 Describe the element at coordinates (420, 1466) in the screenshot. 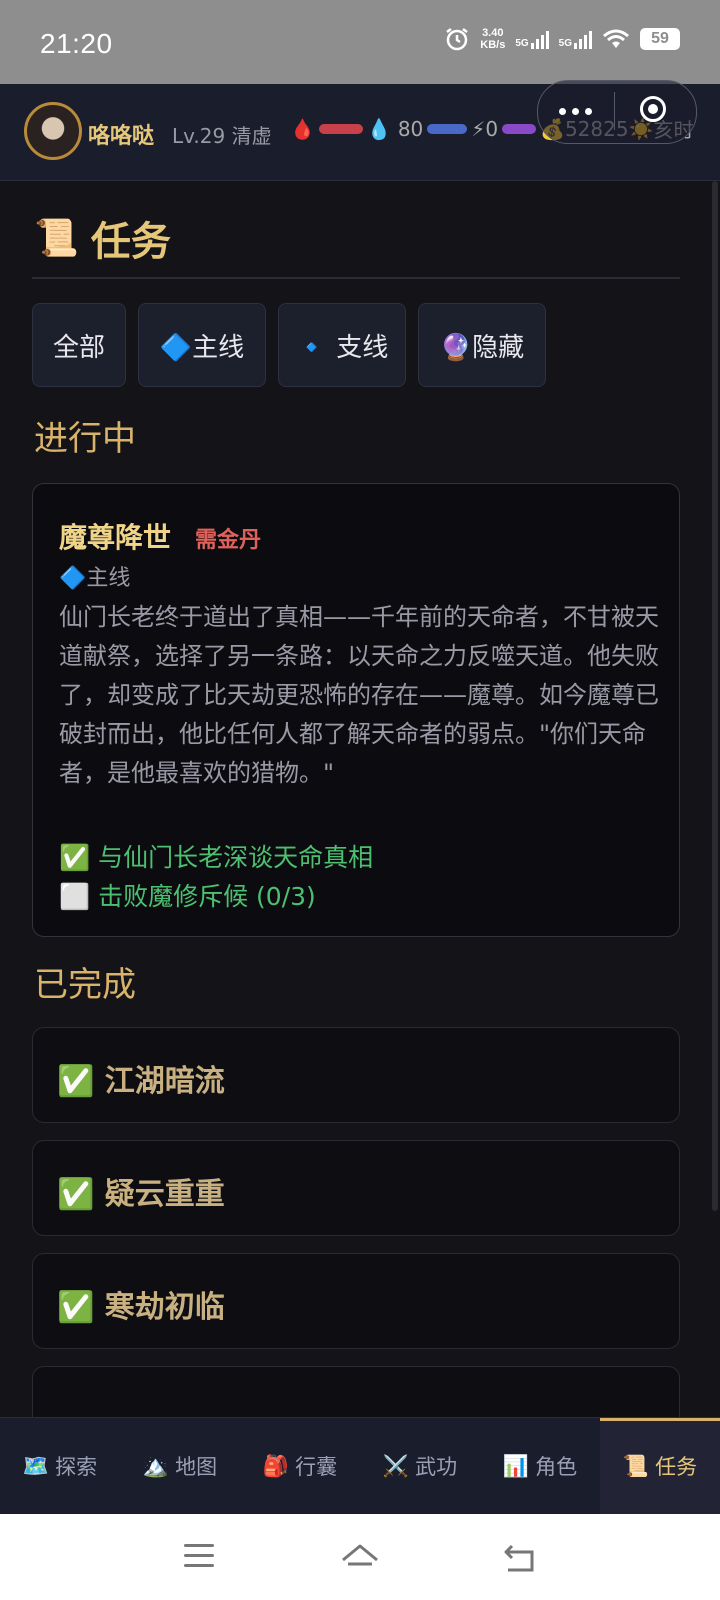

I see `nav-skills: ⚔️ 武功` at that location.